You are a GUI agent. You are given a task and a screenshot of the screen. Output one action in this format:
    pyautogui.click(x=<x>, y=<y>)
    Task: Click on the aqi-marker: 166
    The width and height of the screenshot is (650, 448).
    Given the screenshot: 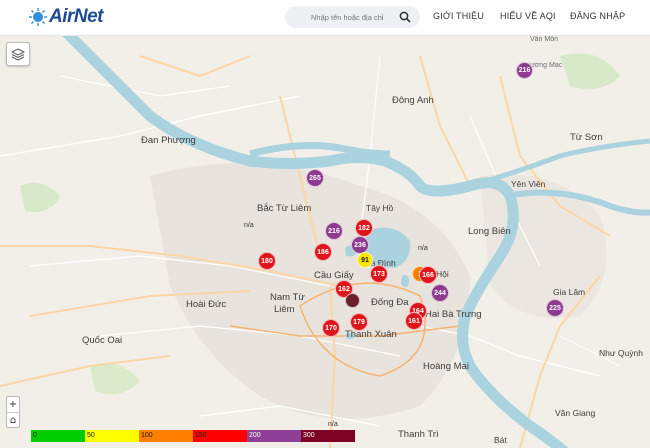 What is the action you would take?
    pyautogui.click(x=428, y=275)
    